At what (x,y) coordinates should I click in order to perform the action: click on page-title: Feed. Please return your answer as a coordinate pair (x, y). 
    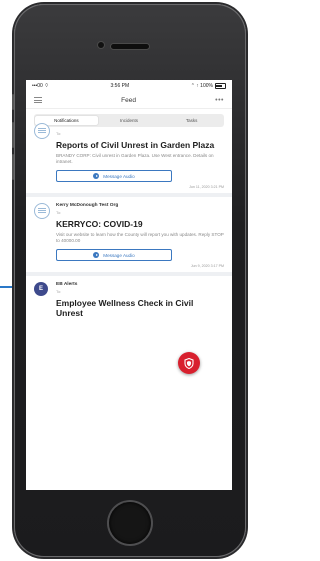
    Looking at the image, I should click on (128, 100).